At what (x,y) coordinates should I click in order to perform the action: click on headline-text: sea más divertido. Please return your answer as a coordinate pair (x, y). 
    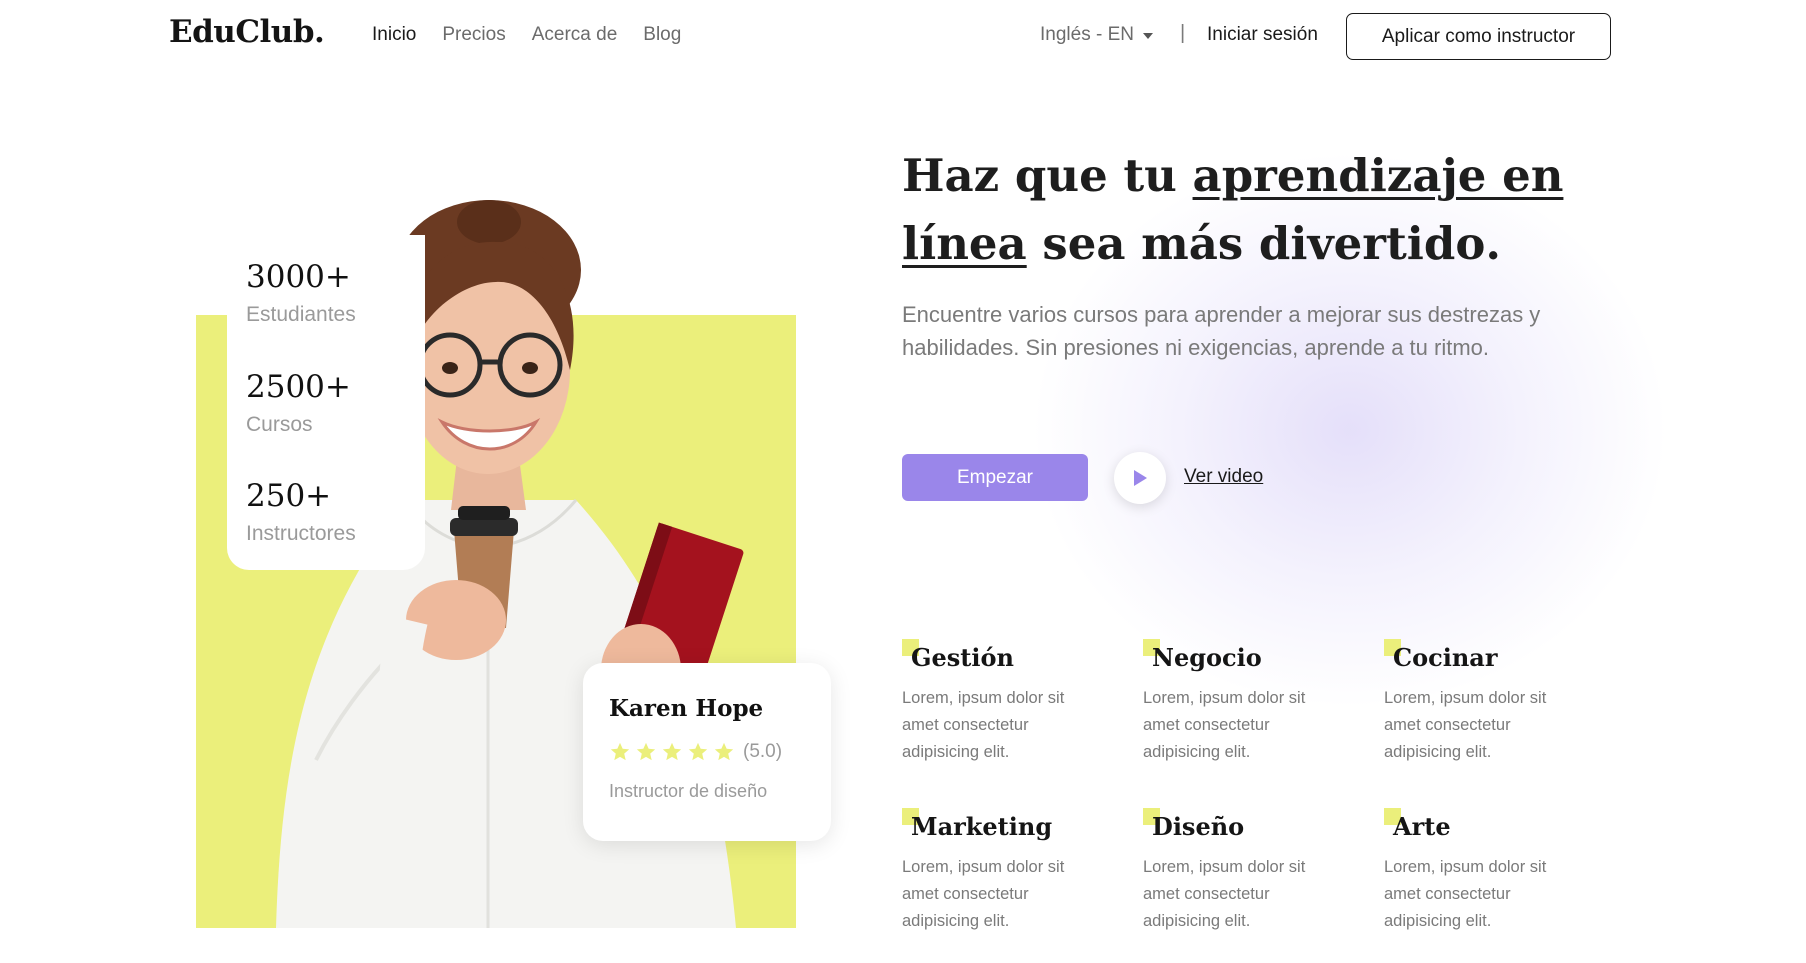
    Looking at the image, I should click on (1256, 243).